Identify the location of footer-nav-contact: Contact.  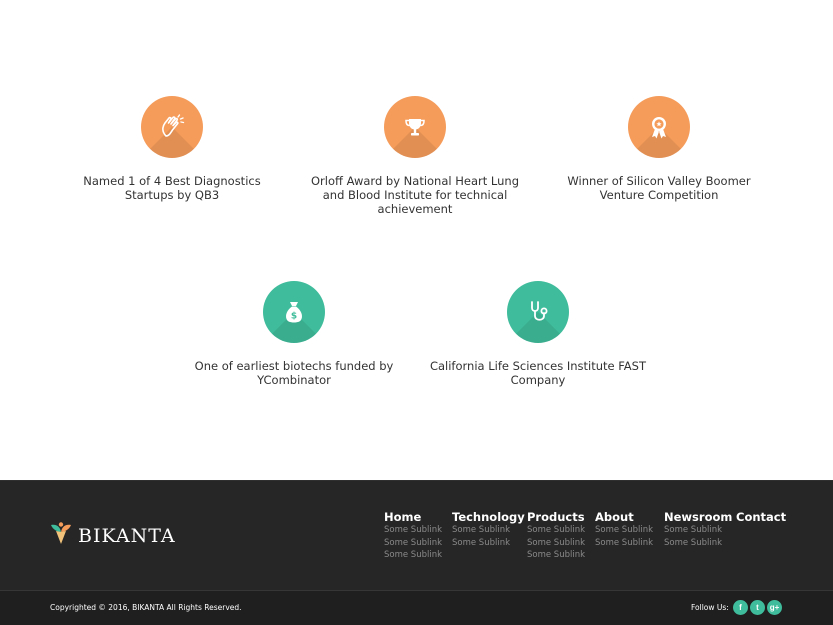
(761, 517).